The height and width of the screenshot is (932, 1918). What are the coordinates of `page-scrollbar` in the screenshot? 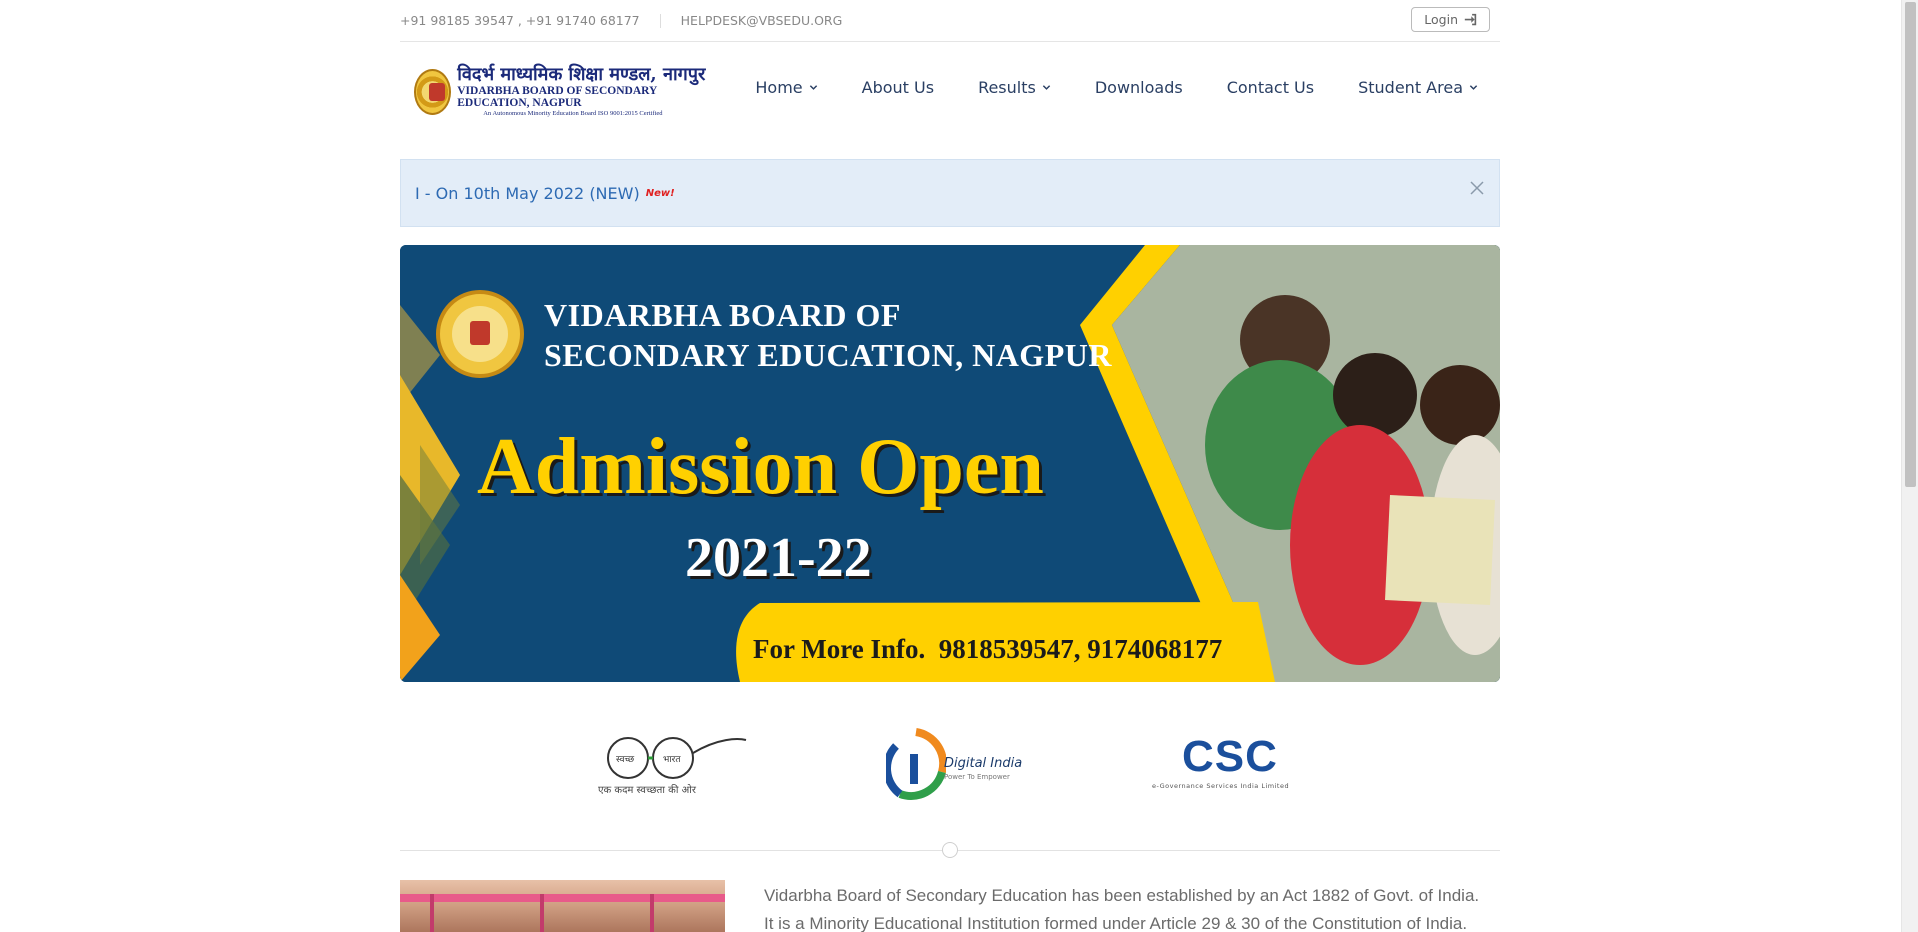 It's located at (1909, 466).